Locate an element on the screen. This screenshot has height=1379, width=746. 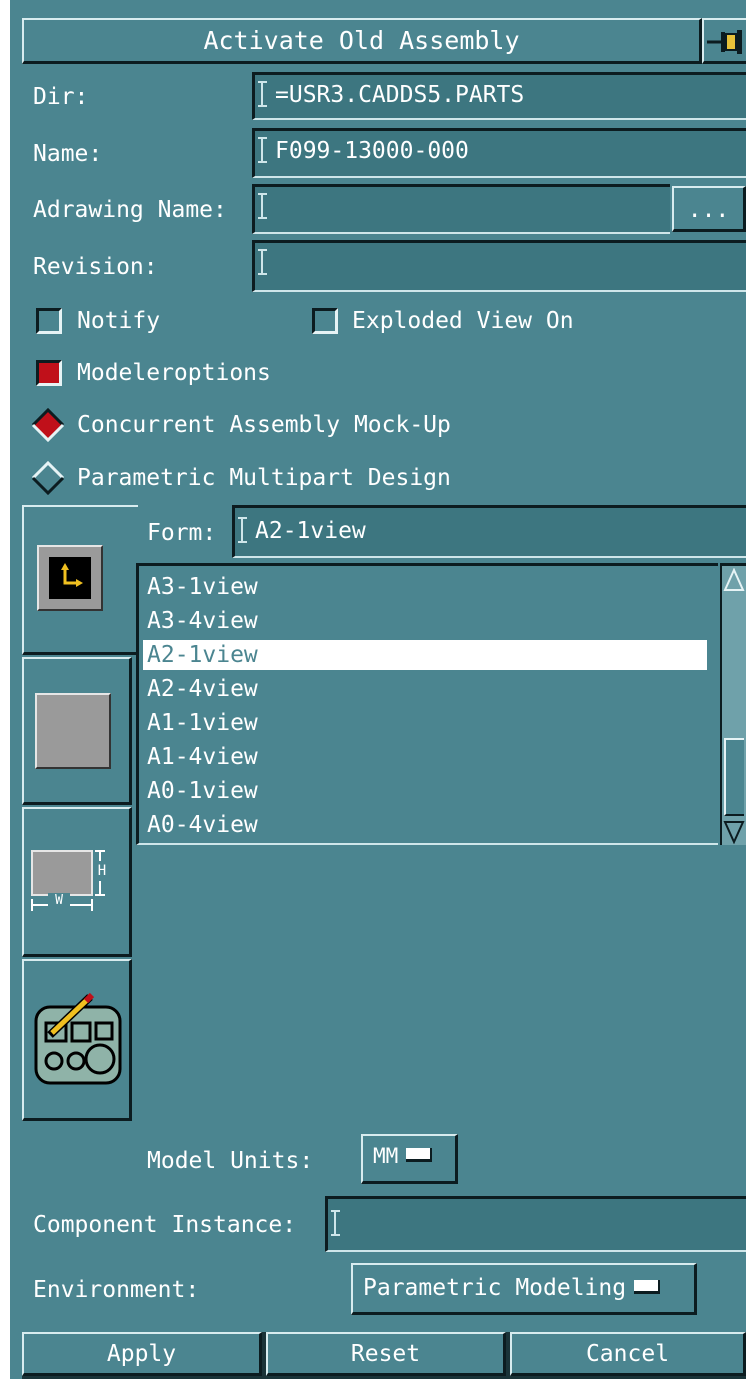
list-item-selected: A2-1view is located at coordinates (425, 655).